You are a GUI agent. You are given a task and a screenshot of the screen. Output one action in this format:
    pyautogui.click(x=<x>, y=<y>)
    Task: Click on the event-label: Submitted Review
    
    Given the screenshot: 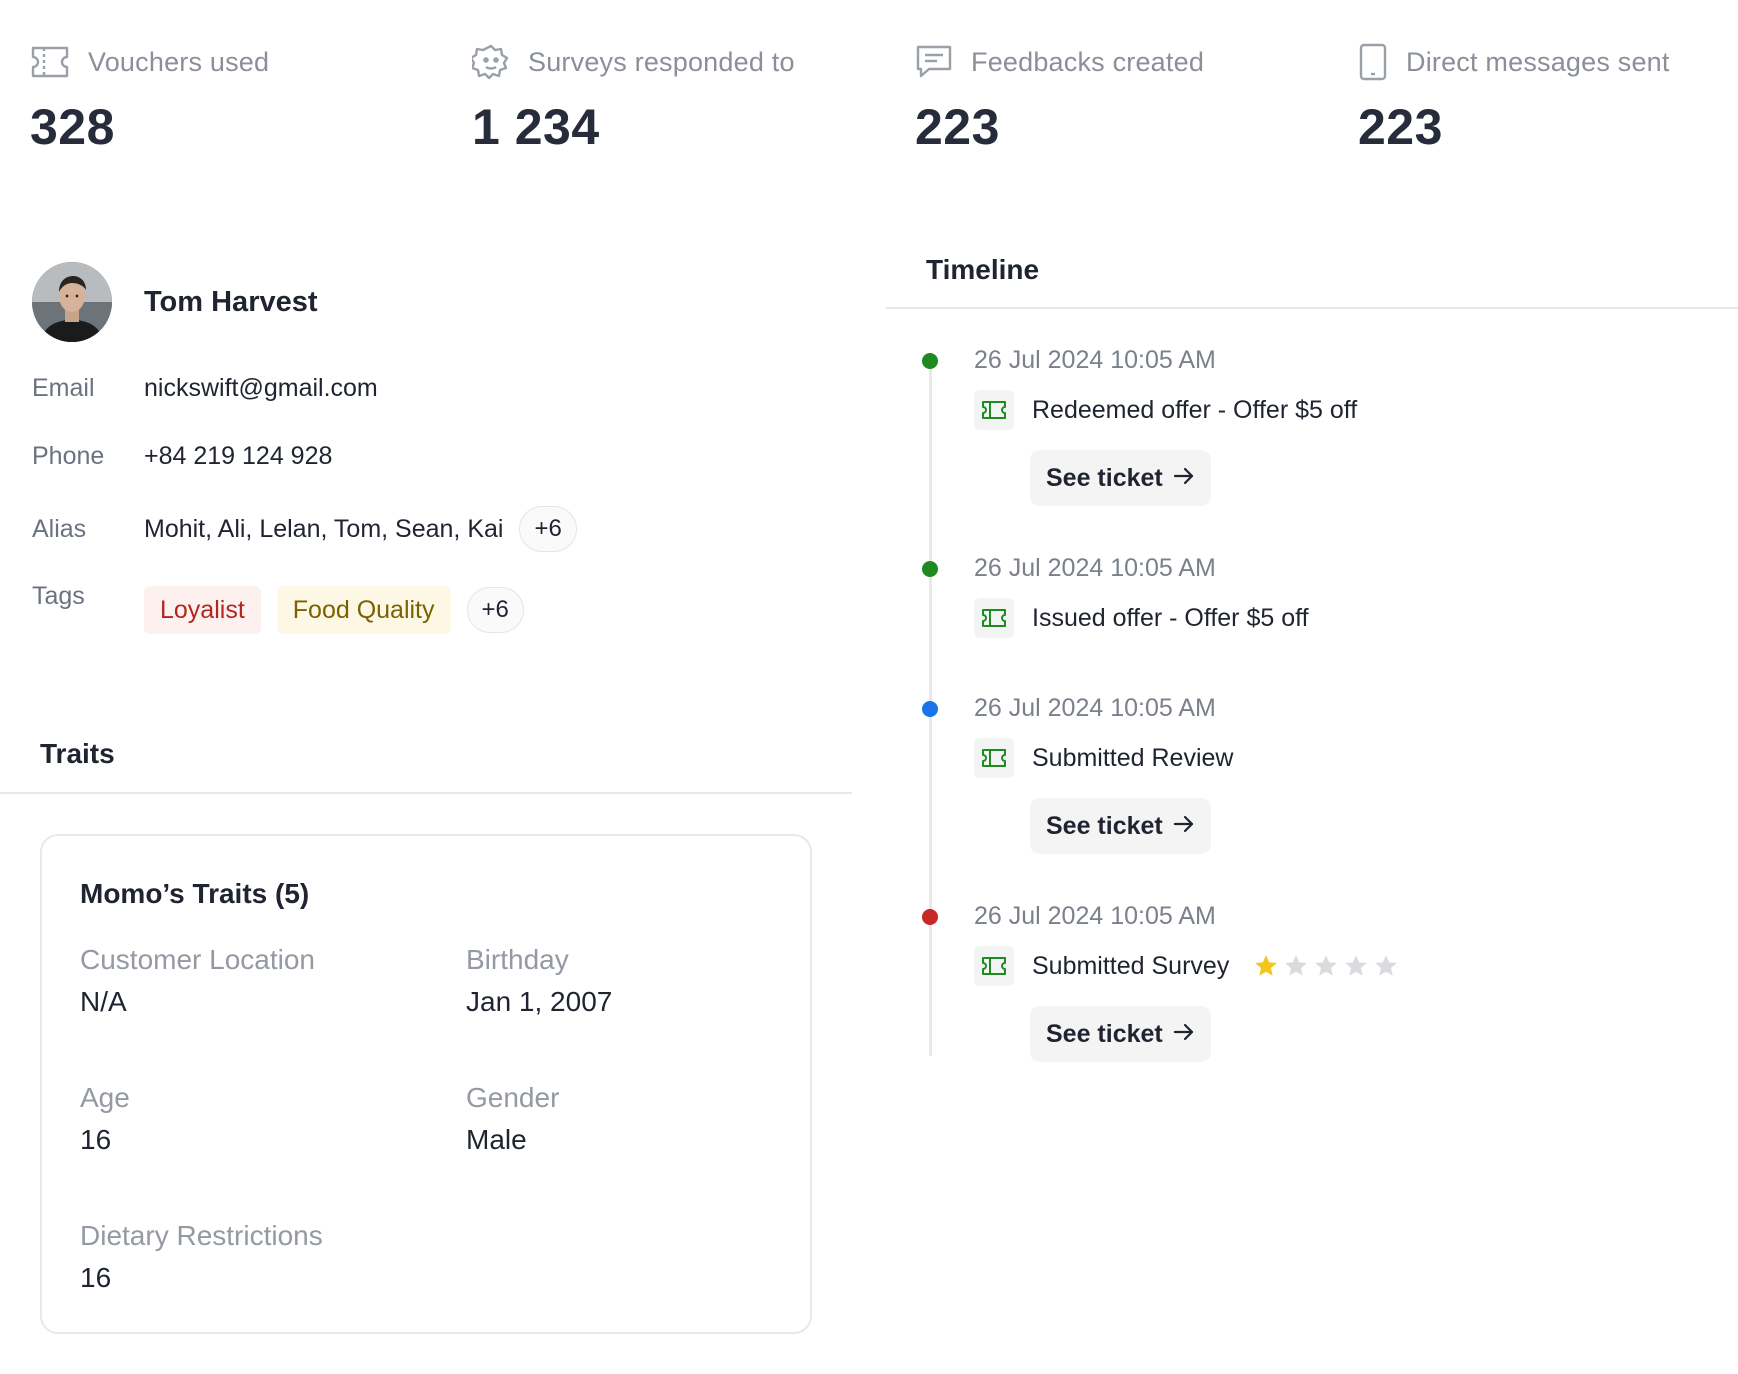 What is the action you would take?
    pyautogui.click(x=1133, y=757)
    